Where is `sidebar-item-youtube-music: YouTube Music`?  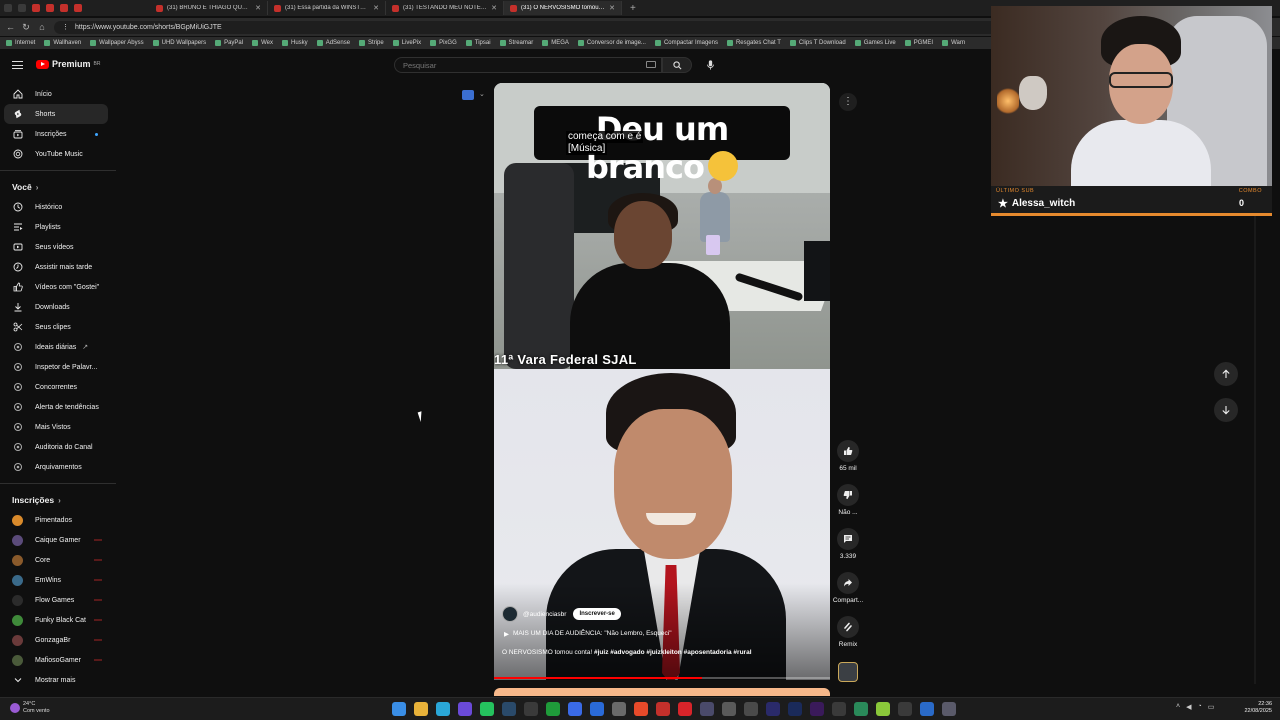
sidebar-item-youtube-music: YouTube Music is located at coordinates (58, 154).